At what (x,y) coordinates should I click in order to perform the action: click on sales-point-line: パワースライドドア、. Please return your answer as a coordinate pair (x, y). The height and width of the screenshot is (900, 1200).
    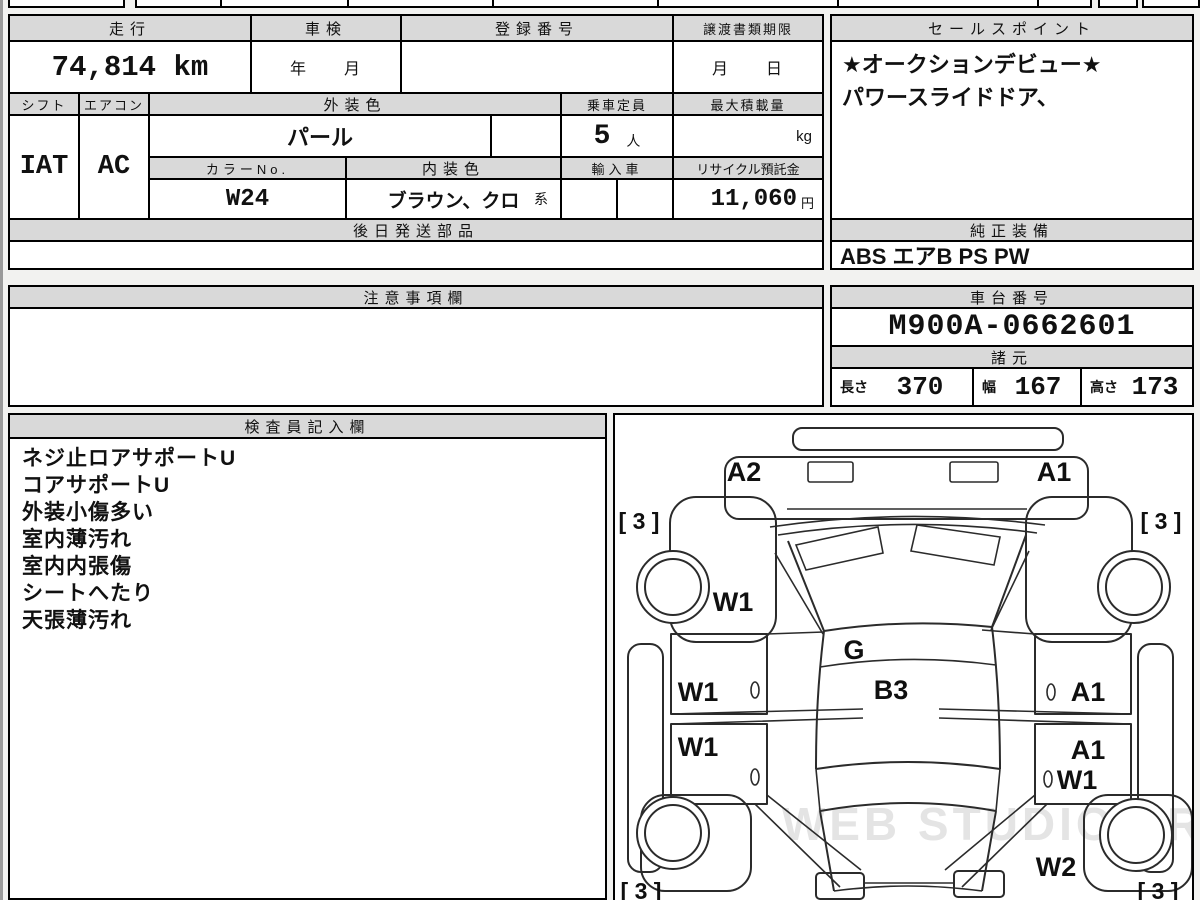
    Looking at the image, I should click on (950, 97).